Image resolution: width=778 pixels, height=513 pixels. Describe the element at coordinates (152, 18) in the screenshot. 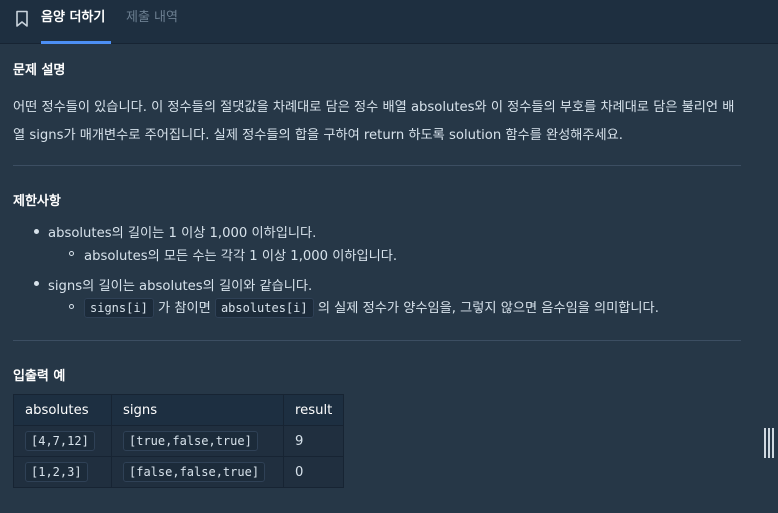

I see `tab-submissions: 제출 내역` at that location.